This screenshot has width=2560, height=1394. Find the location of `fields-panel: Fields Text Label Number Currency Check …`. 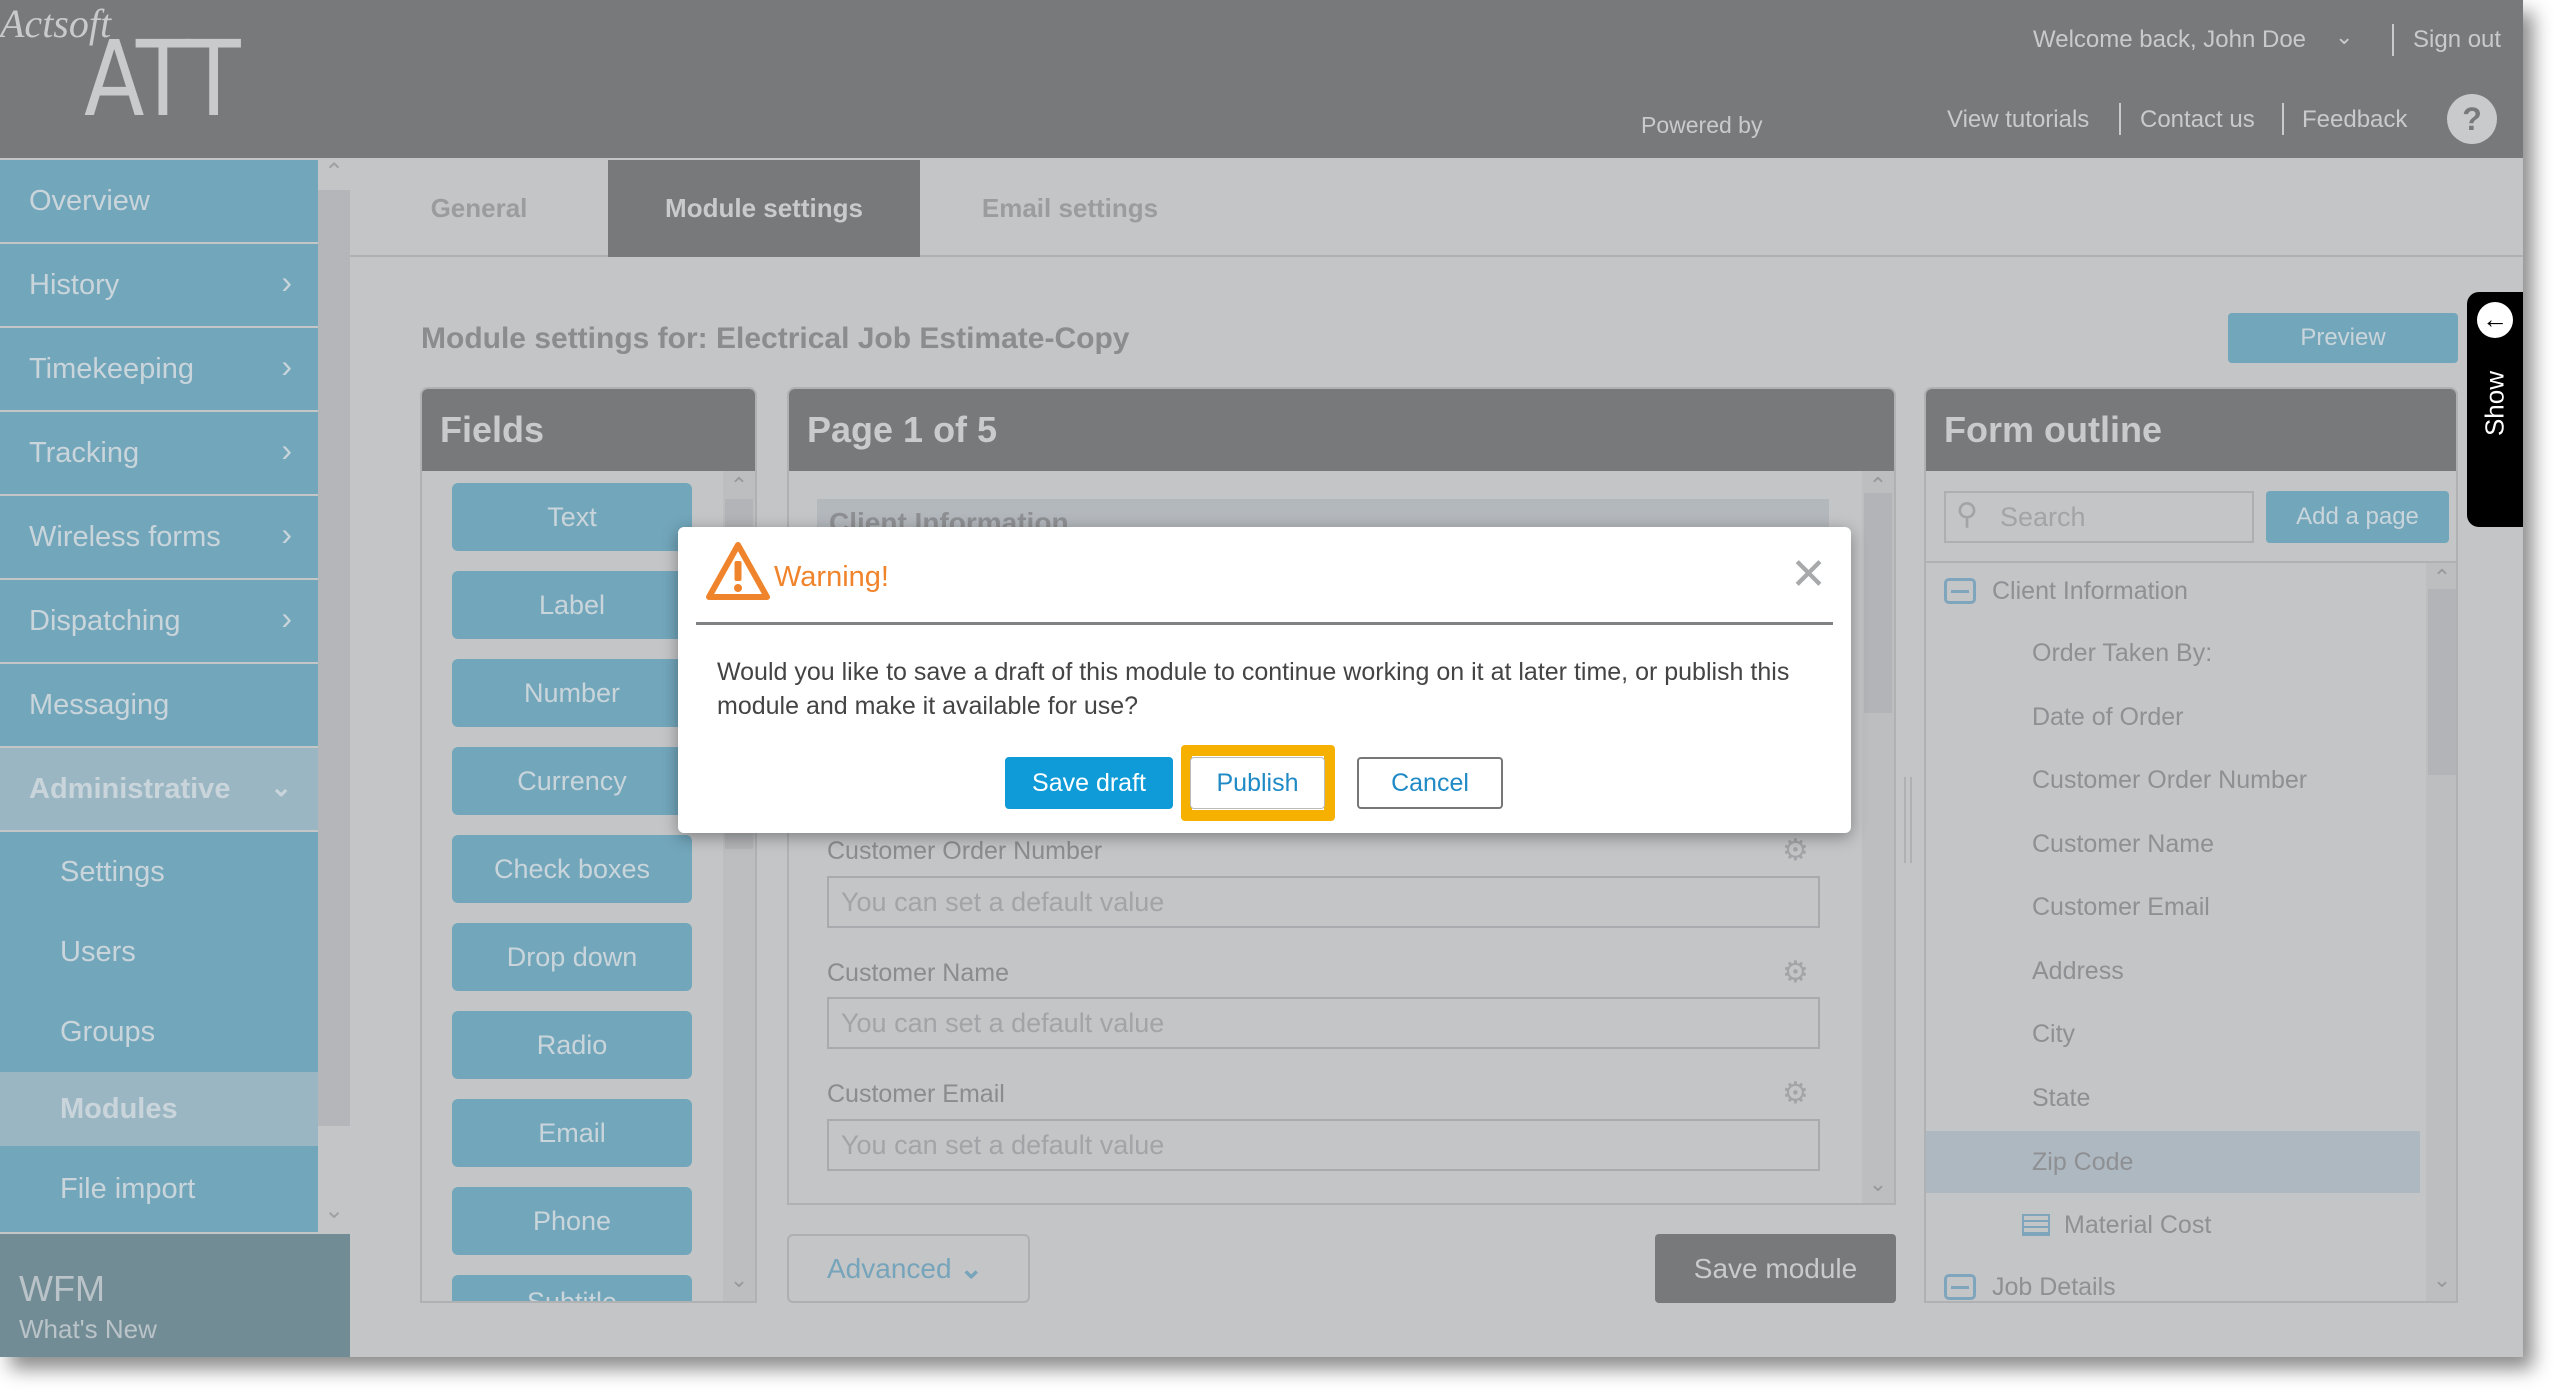

fields-panel: Fields Text Label Number Currency Check … is located at coordinates (588, 845).